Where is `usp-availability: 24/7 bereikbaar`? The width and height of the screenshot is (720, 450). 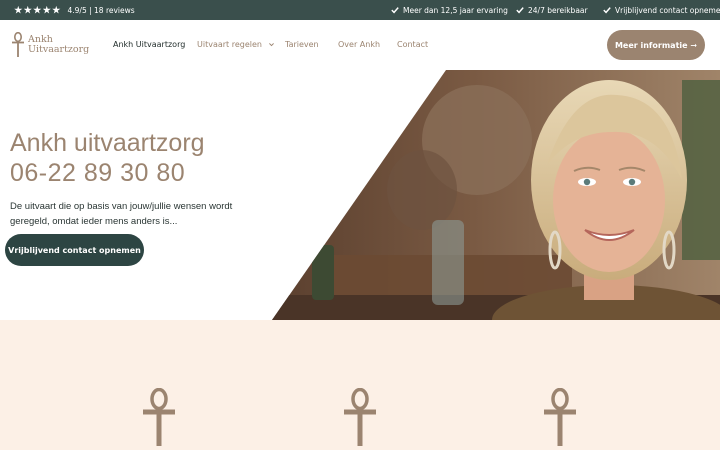
usp-availability: 24/7 bereikbaar is located at coordinates (552, 10).